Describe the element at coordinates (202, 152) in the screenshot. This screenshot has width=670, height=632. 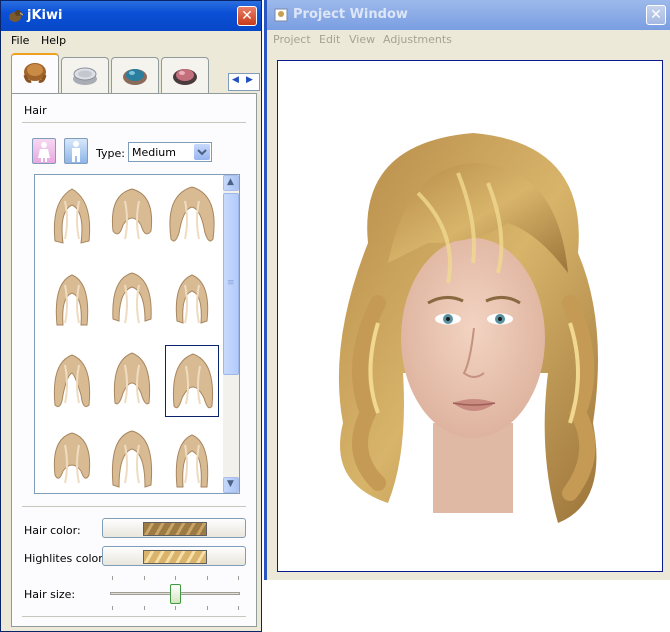
I see `chevron-down-icon` at that location.